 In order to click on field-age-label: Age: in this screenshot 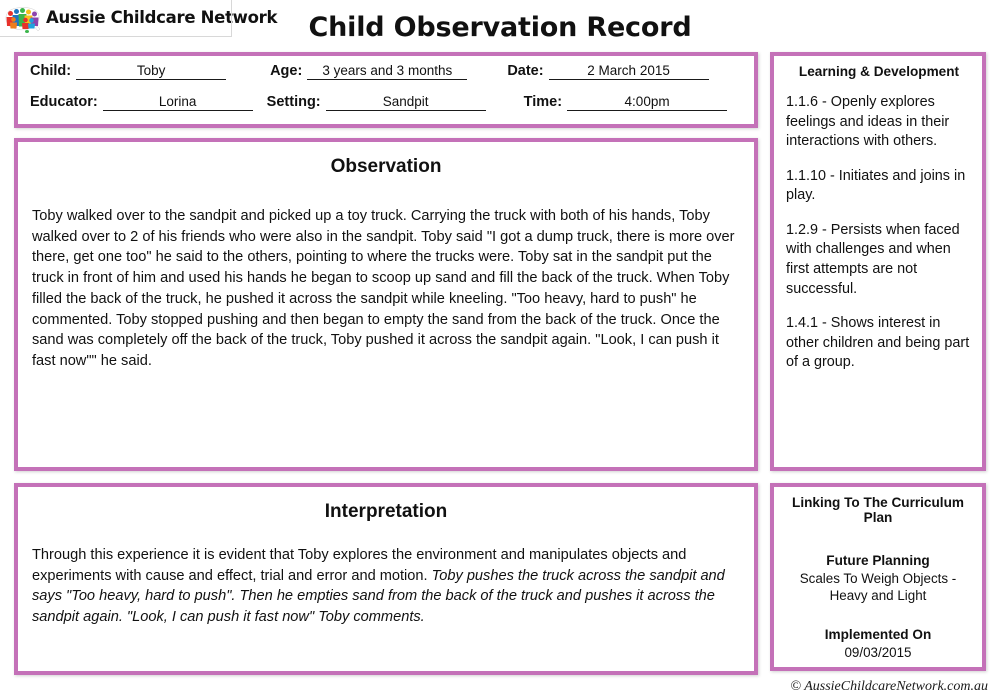, I will do `click(286, 71)`.